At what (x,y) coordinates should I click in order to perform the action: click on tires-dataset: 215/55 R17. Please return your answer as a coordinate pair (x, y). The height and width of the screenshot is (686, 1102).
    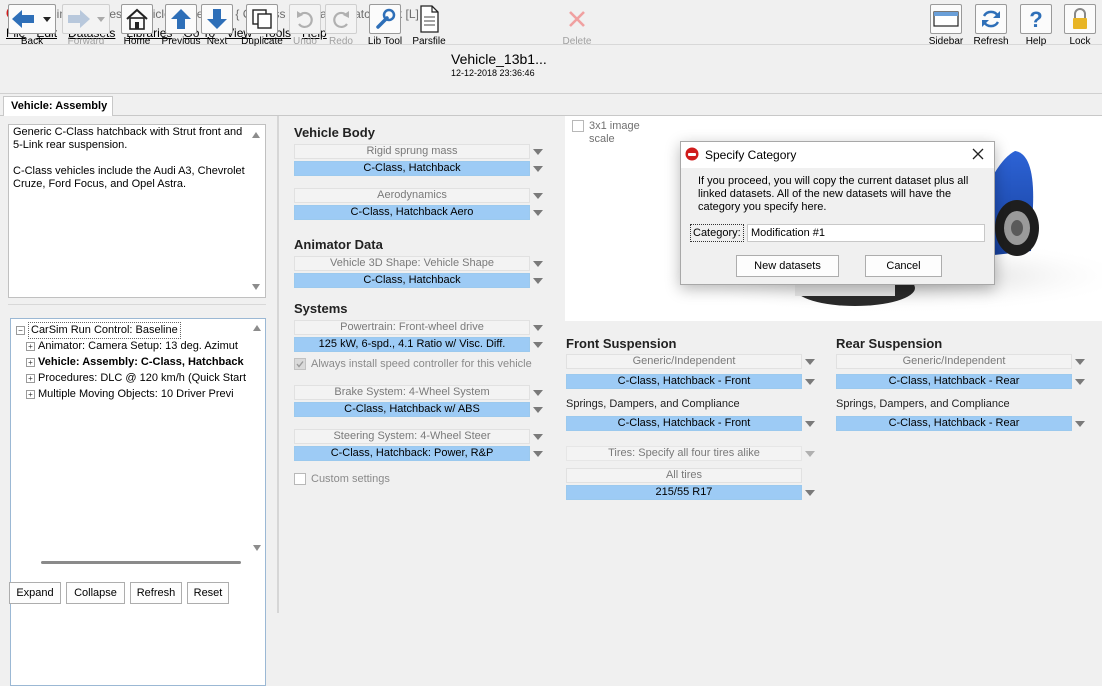
    Looking at the image, I should click on (684, 492).